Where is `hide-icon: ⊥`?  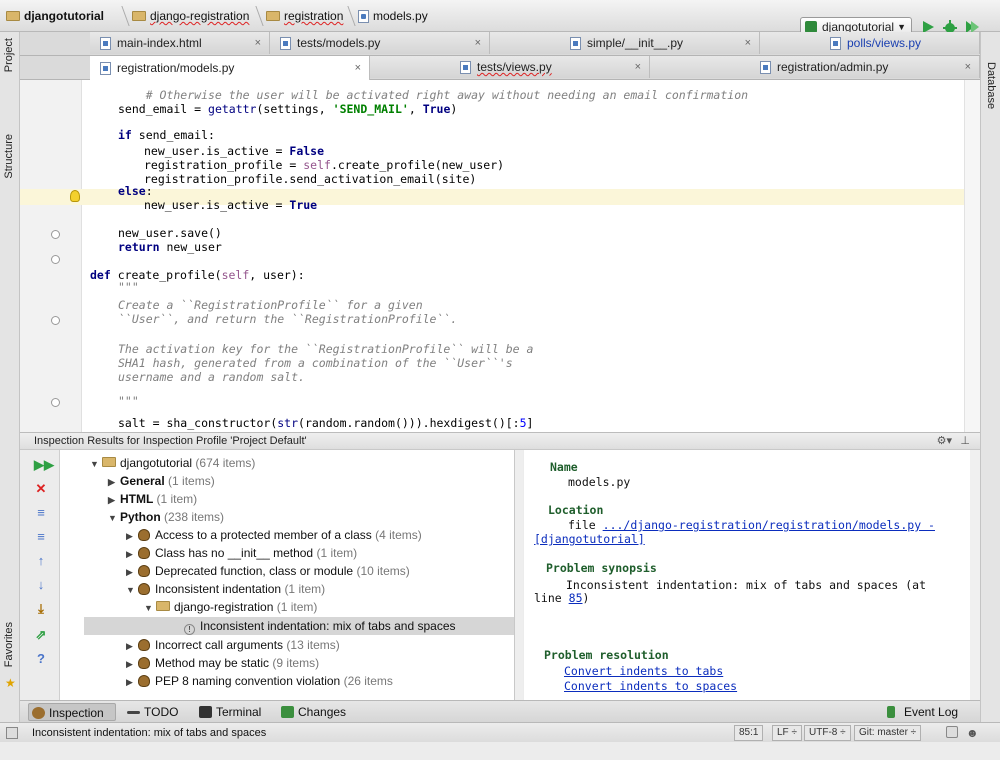
hide-icon: ⊥ is located at coordinates (965, 441).